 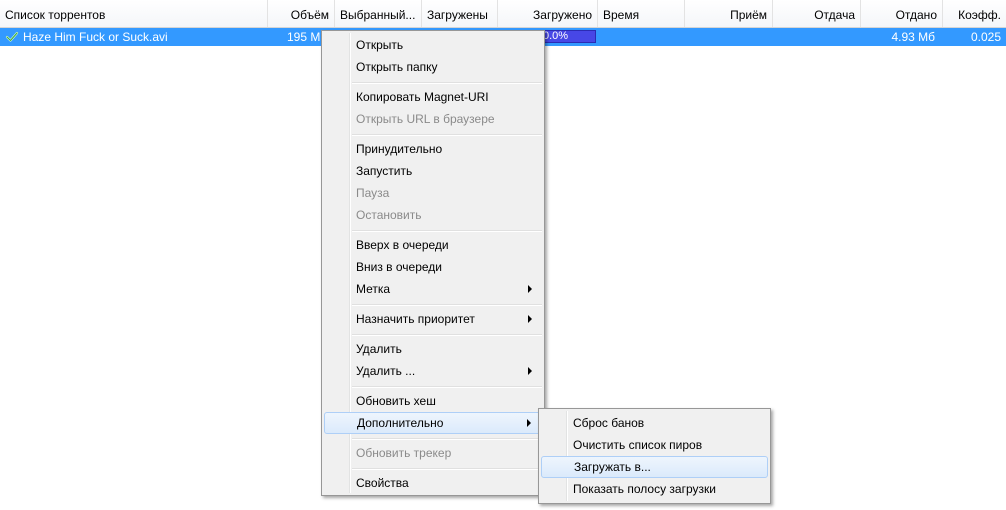 I want to click on menu-item-force-start: Принудительно, so click(x=433, y=149).